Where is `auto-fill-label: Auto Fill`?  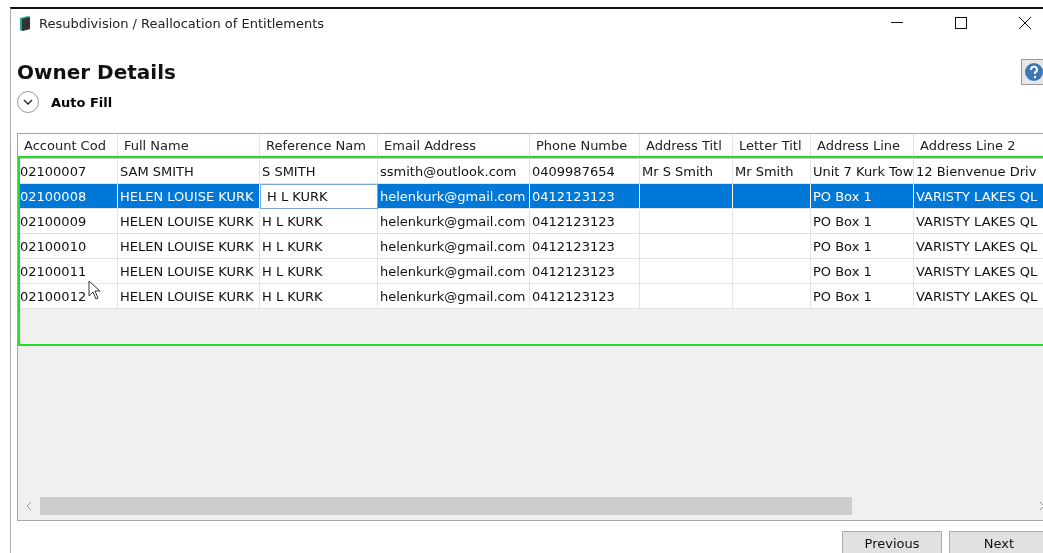
auto-fill-label: Auto Fill is located at coordinates (82, 102).